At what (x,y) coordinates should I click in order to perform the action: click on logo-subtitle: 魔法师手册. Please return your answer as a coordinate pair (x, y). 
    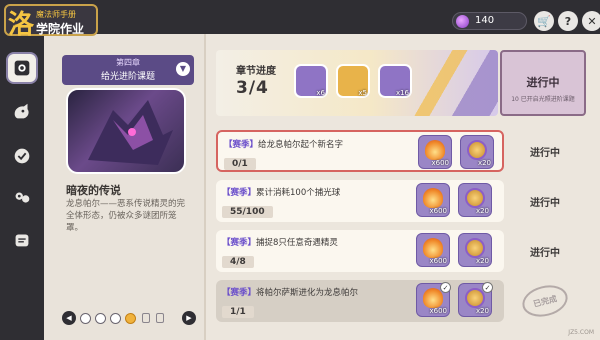
    Looking at the image, I should click on (56, 14).